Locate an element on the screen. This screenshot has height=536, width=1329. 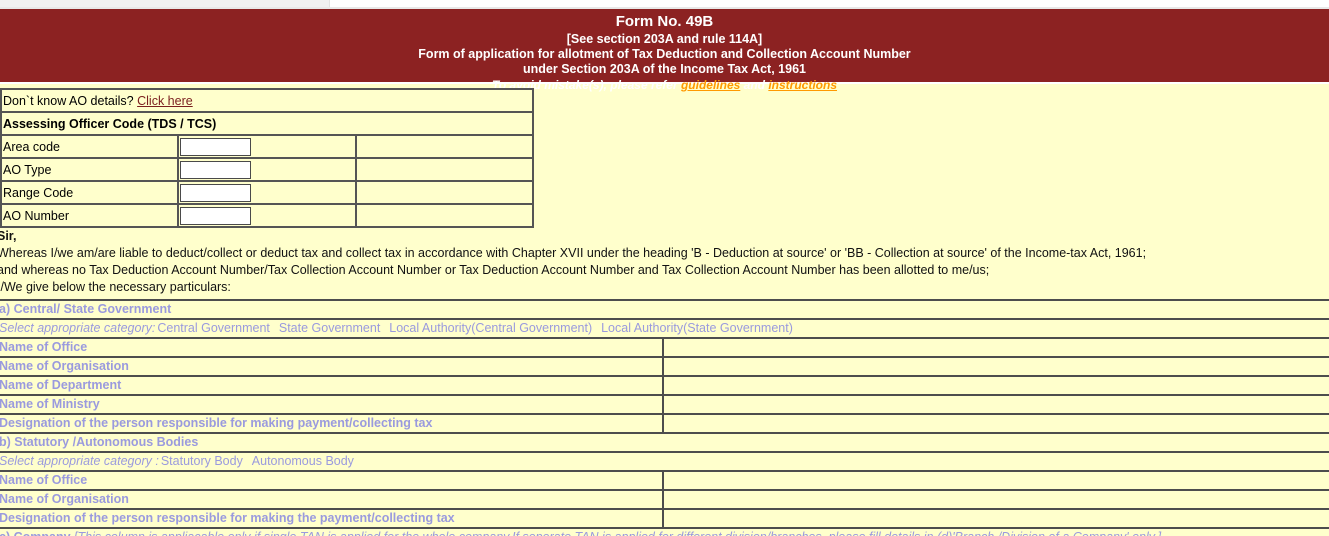
ao-help-row: Don`t know AO details? Click here is located at coordinates (267, 100).